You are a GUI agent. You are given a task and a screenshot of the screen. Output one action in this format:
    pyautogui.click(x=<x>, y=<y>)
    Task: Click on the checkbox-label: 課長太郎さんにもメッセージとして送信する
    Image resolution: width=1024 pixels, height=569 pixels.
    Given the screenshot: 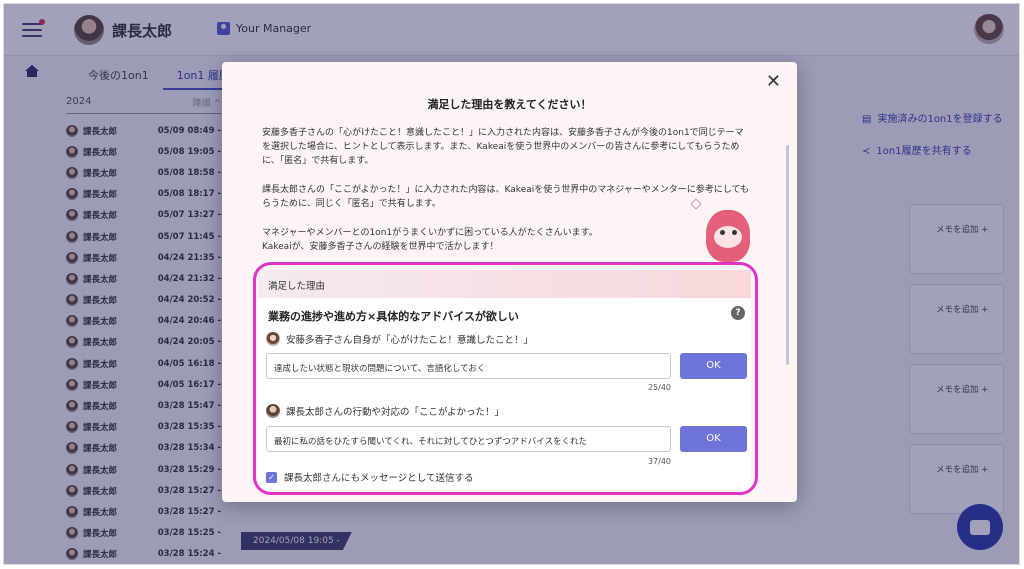 What is the action you would take?
    pyautogui.click(x=379, y=478)
    